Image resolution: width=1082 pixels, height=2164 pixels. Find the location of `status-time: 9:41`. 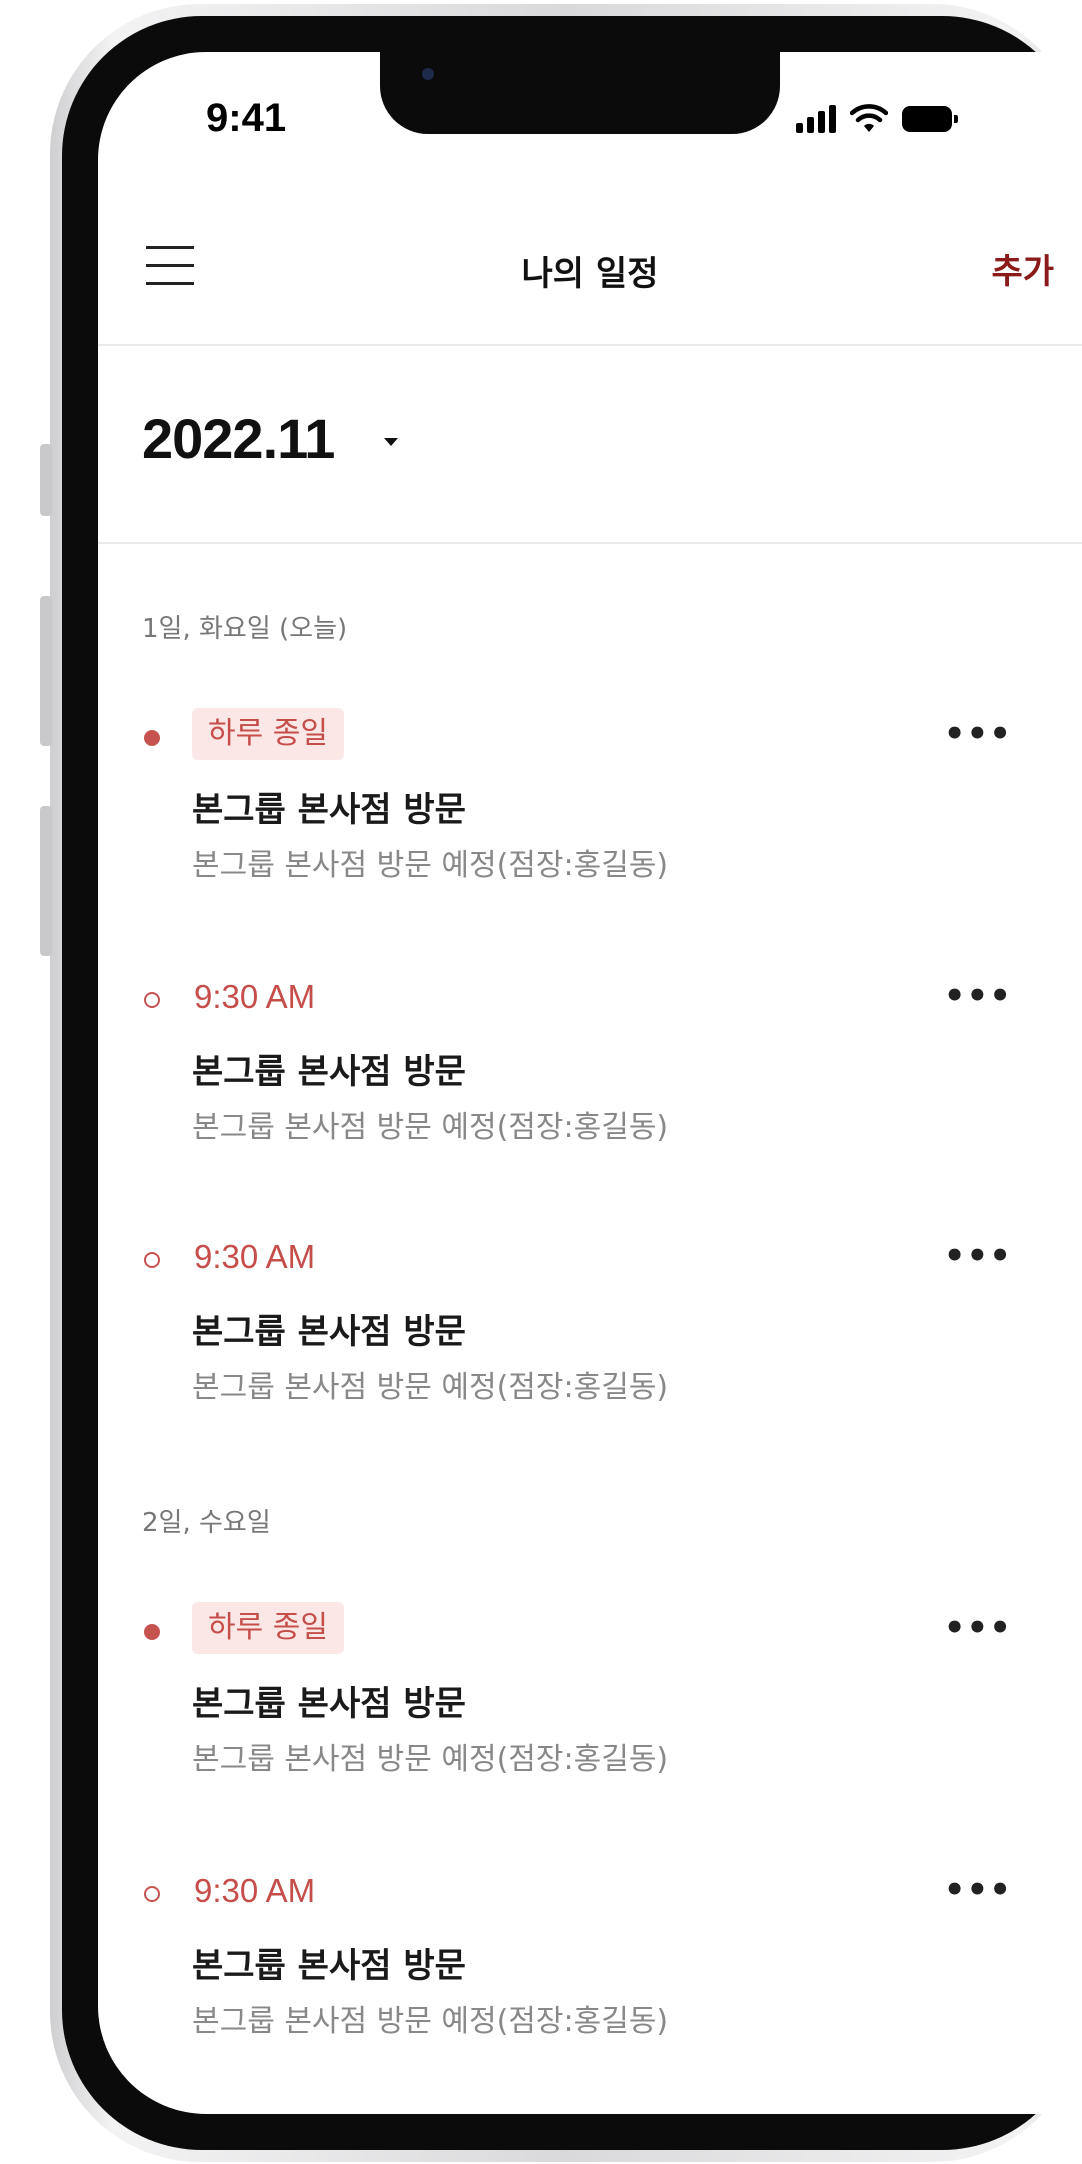

status-time: 9:41 is located at coordinates (246, 118).